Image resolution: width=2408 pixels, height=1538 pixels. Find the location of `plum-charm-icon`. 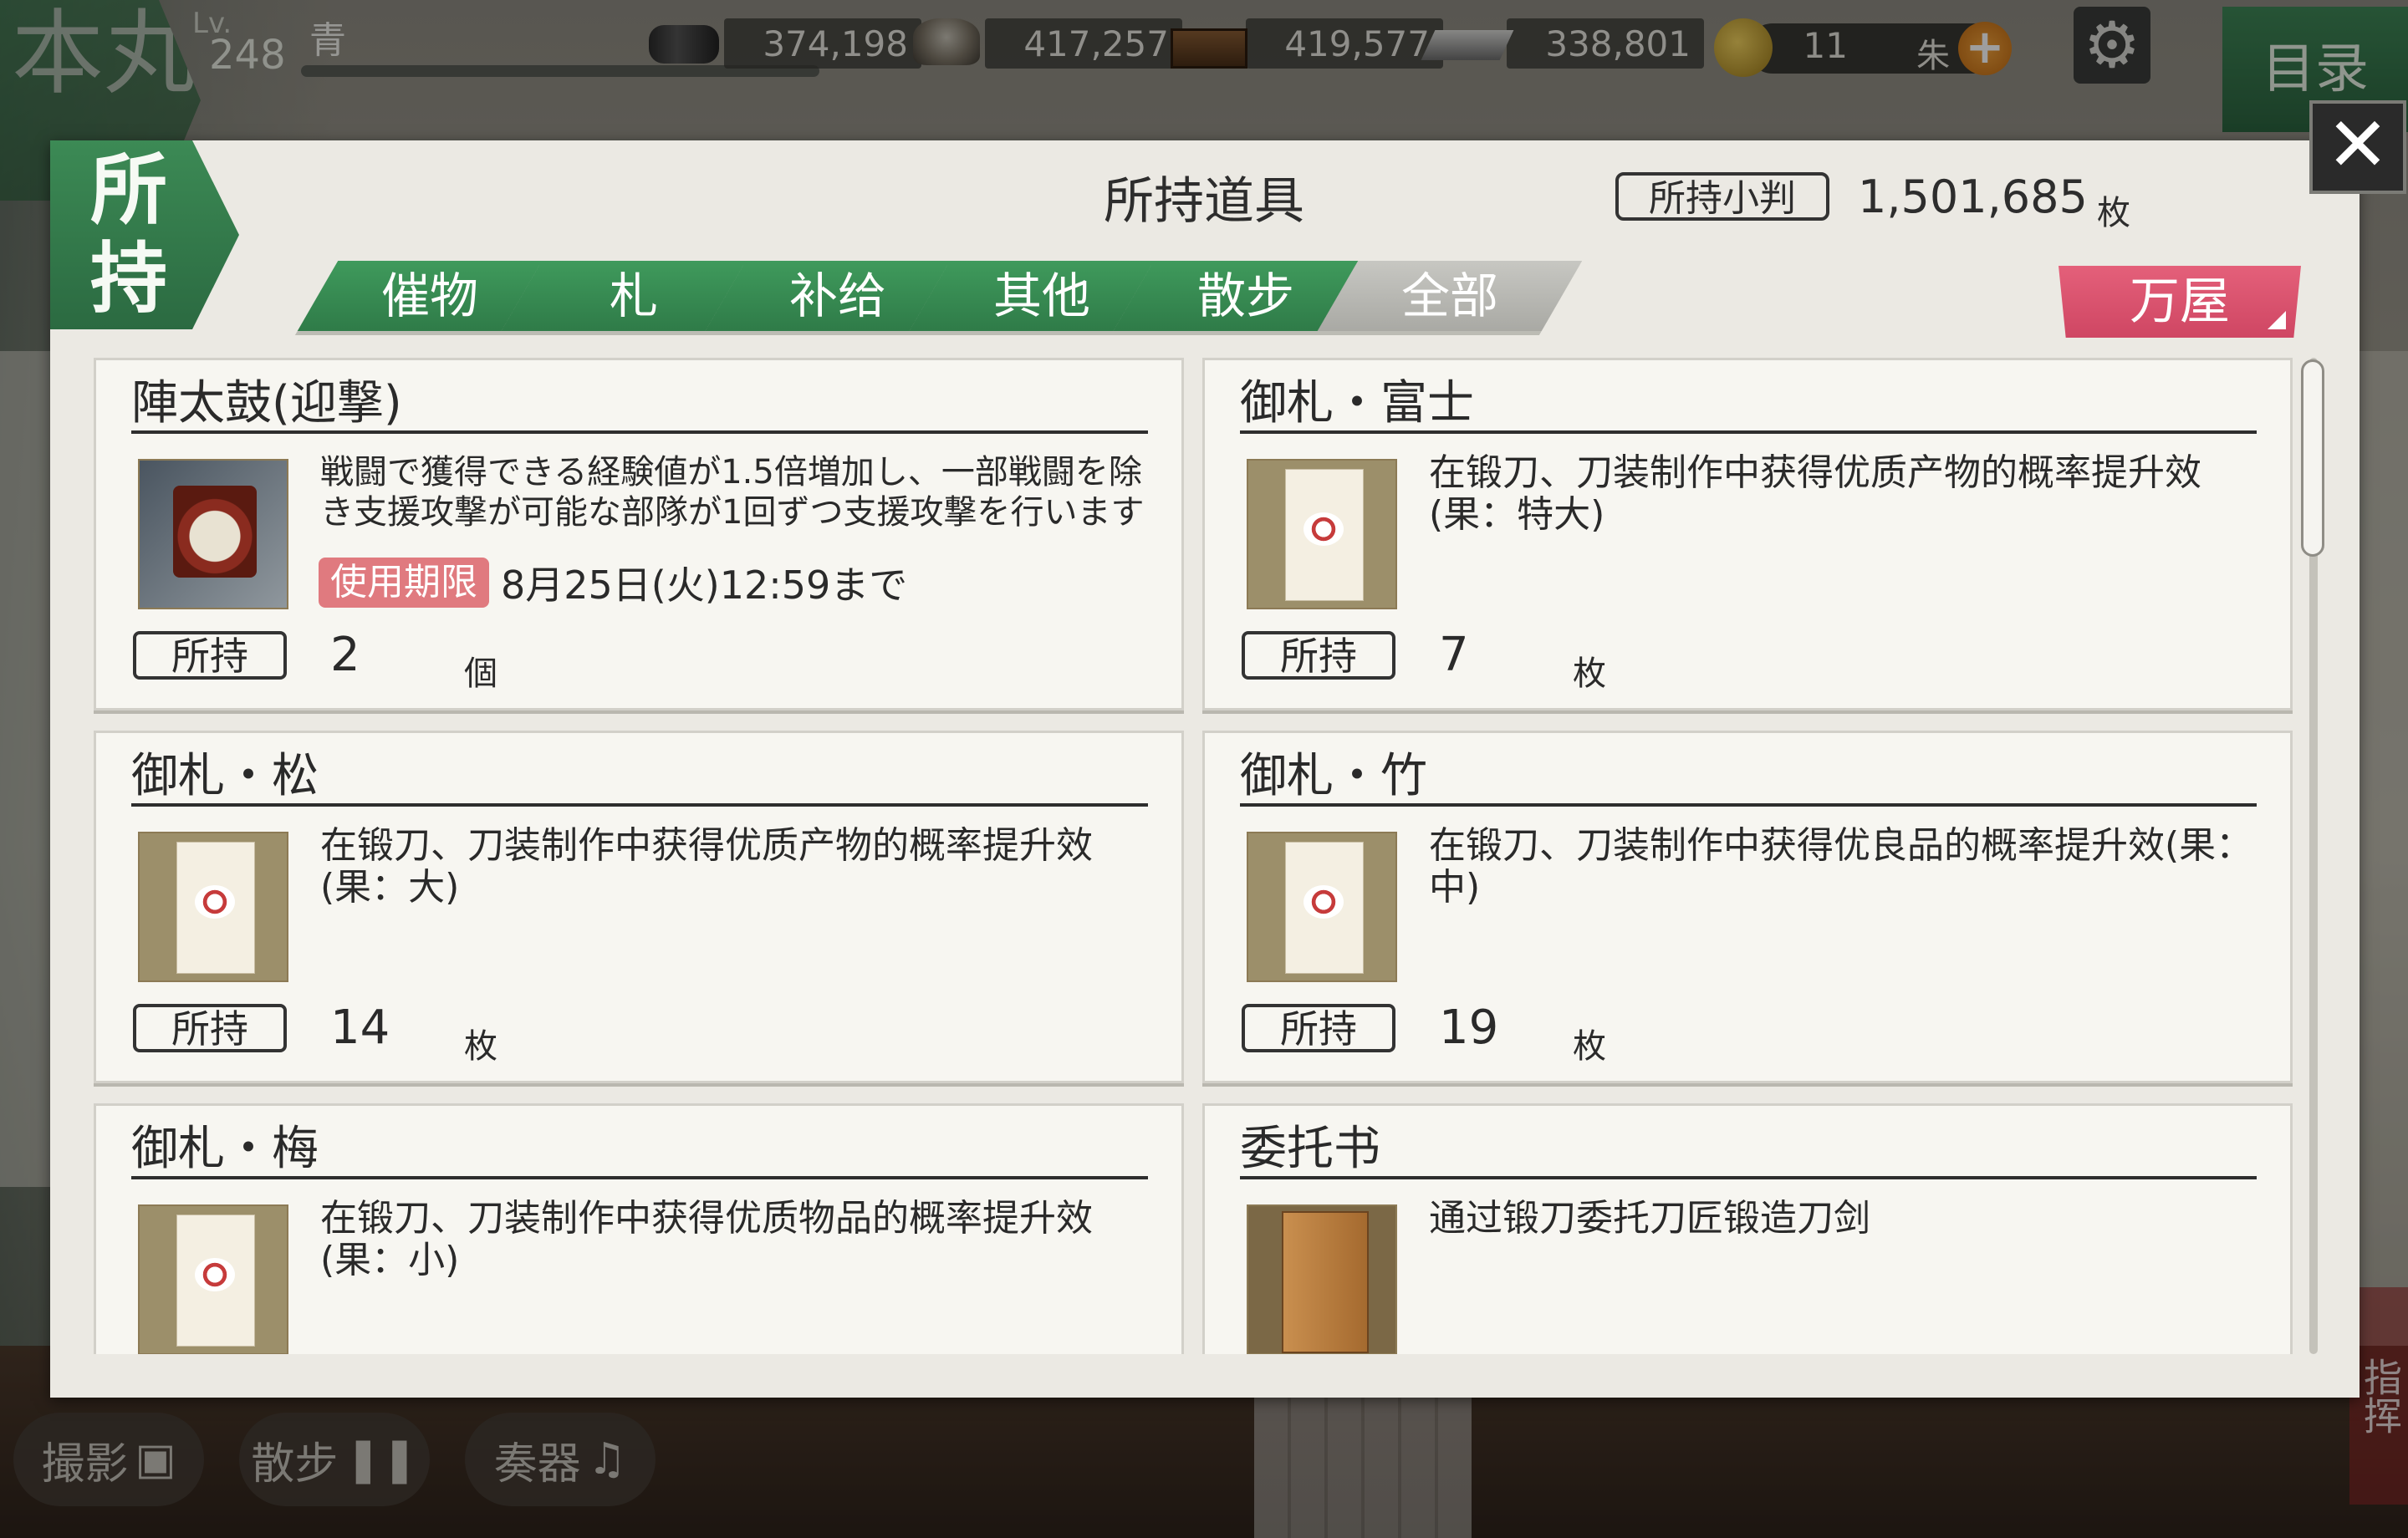

plum-charm-icon is located at coordinates (213, 1279).